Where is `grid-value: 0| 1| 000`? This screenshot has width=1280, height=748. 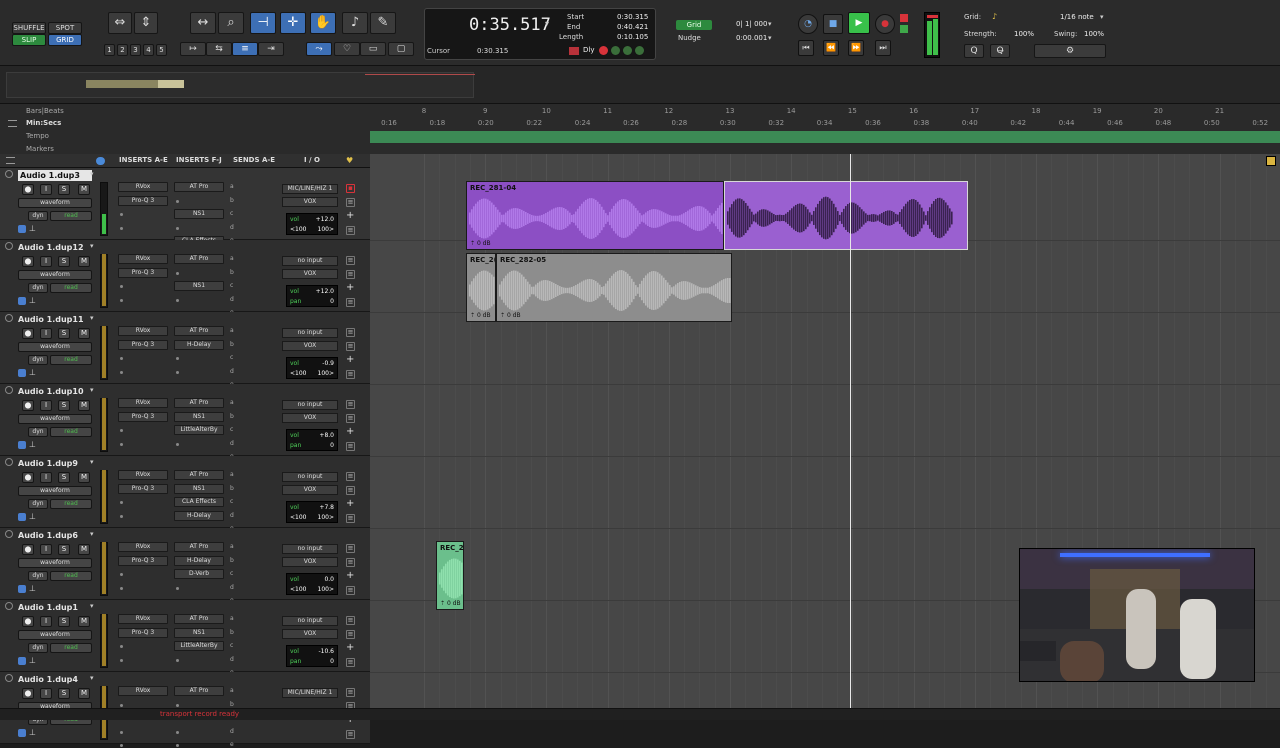 grid-value: 0| 1| 000 is located at coordinates (751, 24).